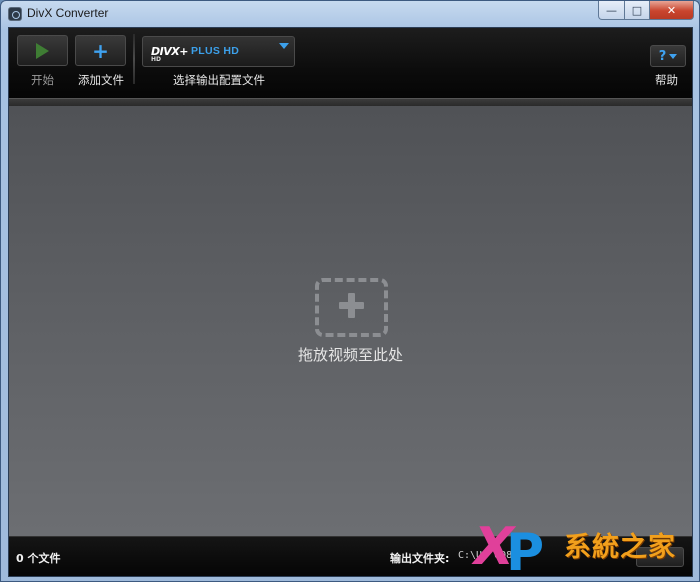  I want to click on close-button: ✕, so click(672, 10).